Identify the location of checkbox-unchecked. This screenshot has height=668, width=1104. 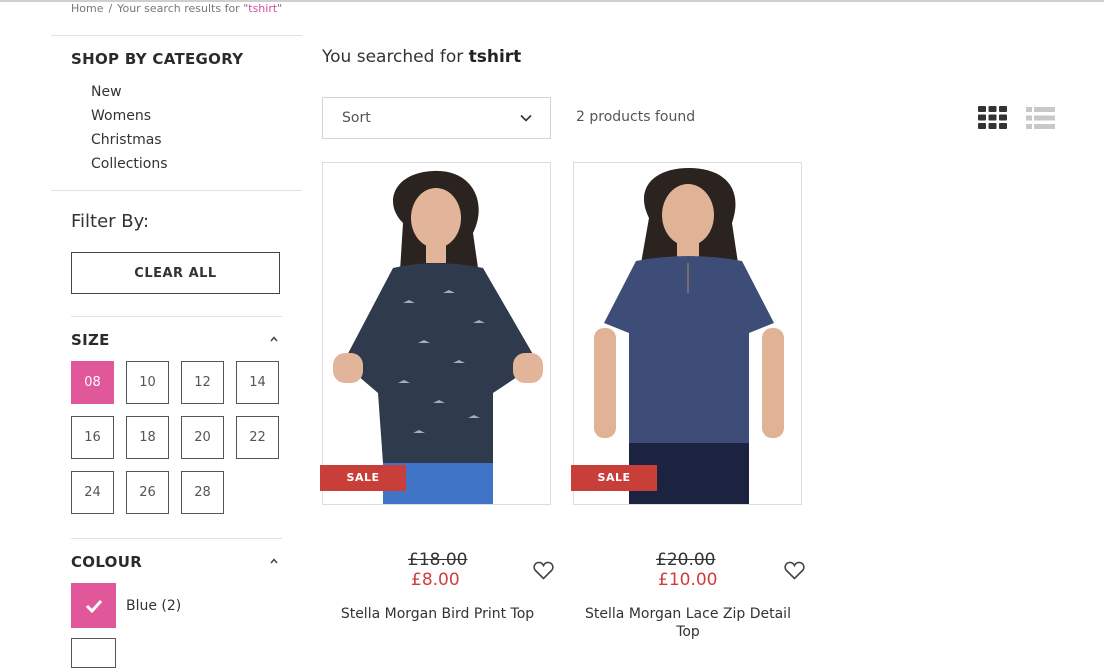
(93, 653).